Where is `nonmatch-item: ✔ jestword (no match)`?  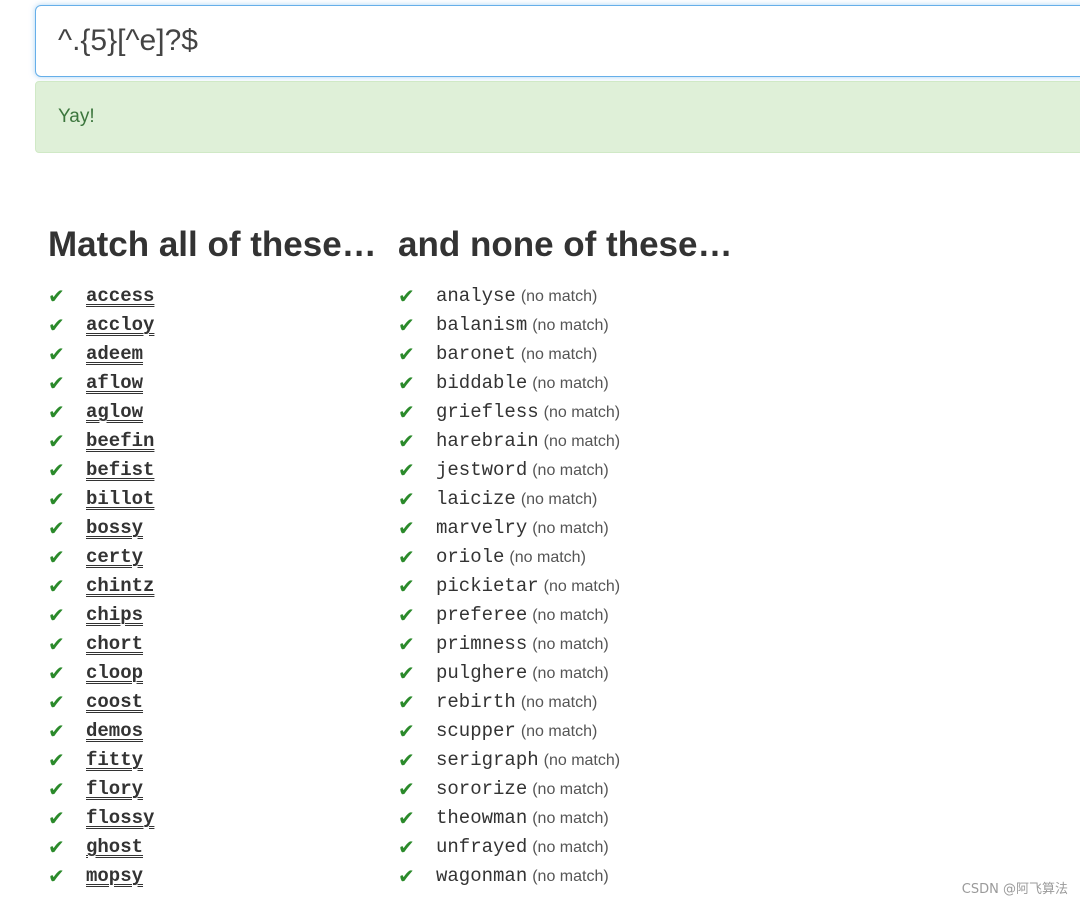
nonmatch-item: ✔ jestword (no match) is located at coordinates (565, 470).